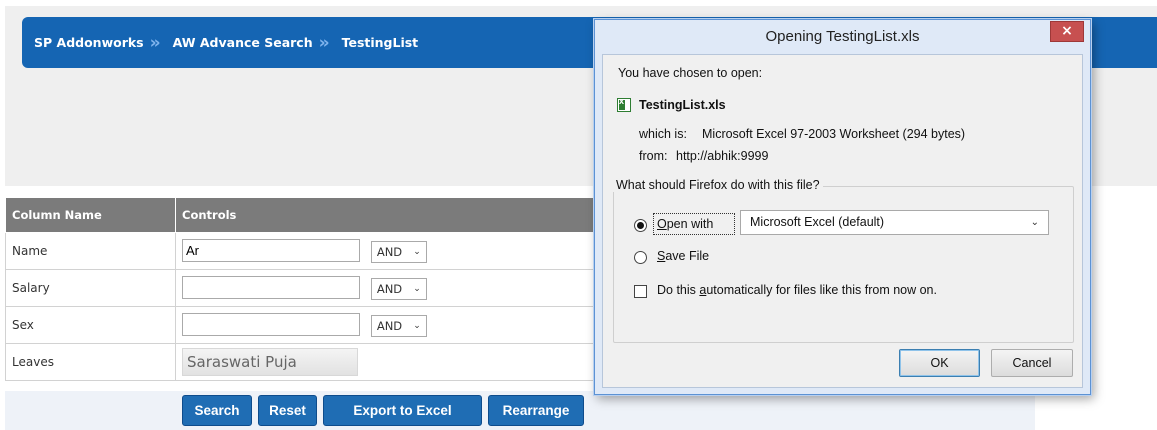 The width and height of the screenshot is (1157, 430). I want to click on name-operator-select: AND ⌄, so click(398, 251).